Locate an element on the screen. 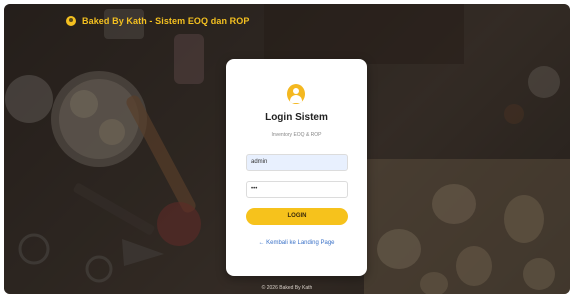 The height and width of the screenshot is (296, 575). login-title: Login Sistem is located at coordinates (296, 117).